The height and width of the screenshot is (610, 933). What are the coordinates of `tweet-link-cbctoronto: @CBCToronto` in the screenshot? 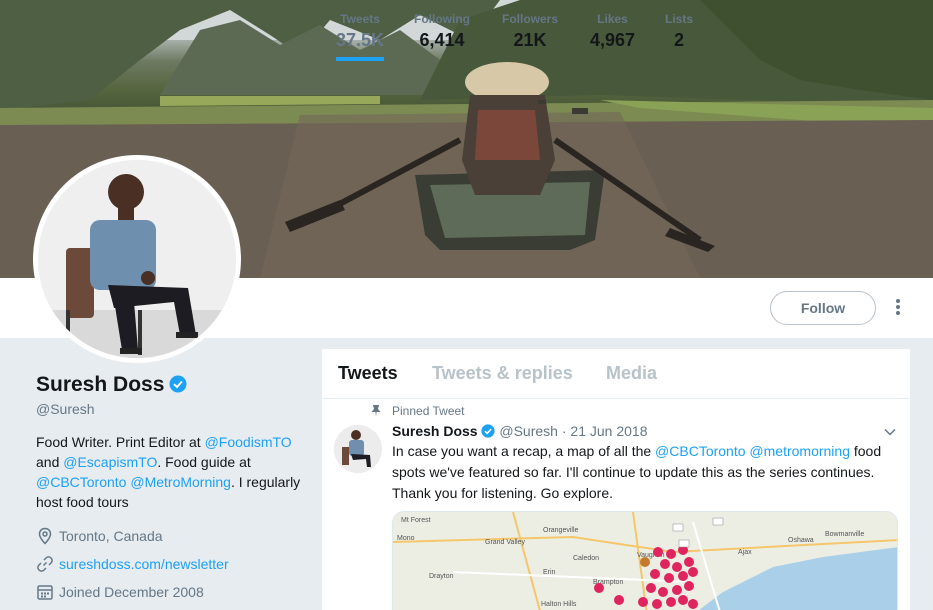 It's located at (700, 451).